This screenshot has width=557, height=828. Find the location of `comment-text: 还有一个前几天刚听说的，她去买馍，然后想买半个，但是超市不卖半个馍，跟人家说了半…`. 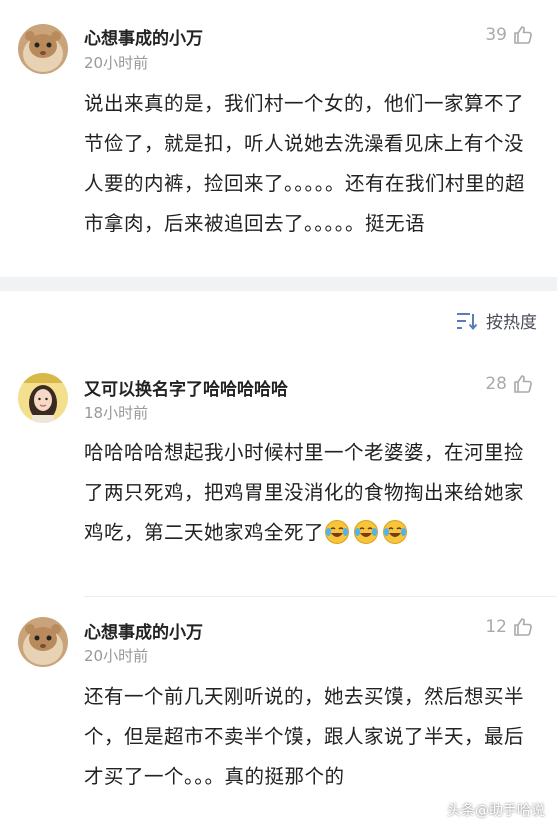

comment-text: 还有一个前几天刚听说的，她去买馍，然后想买半个，但是超市不卖半个馍，跟人家说了半… is located at coordinates (304, 736).